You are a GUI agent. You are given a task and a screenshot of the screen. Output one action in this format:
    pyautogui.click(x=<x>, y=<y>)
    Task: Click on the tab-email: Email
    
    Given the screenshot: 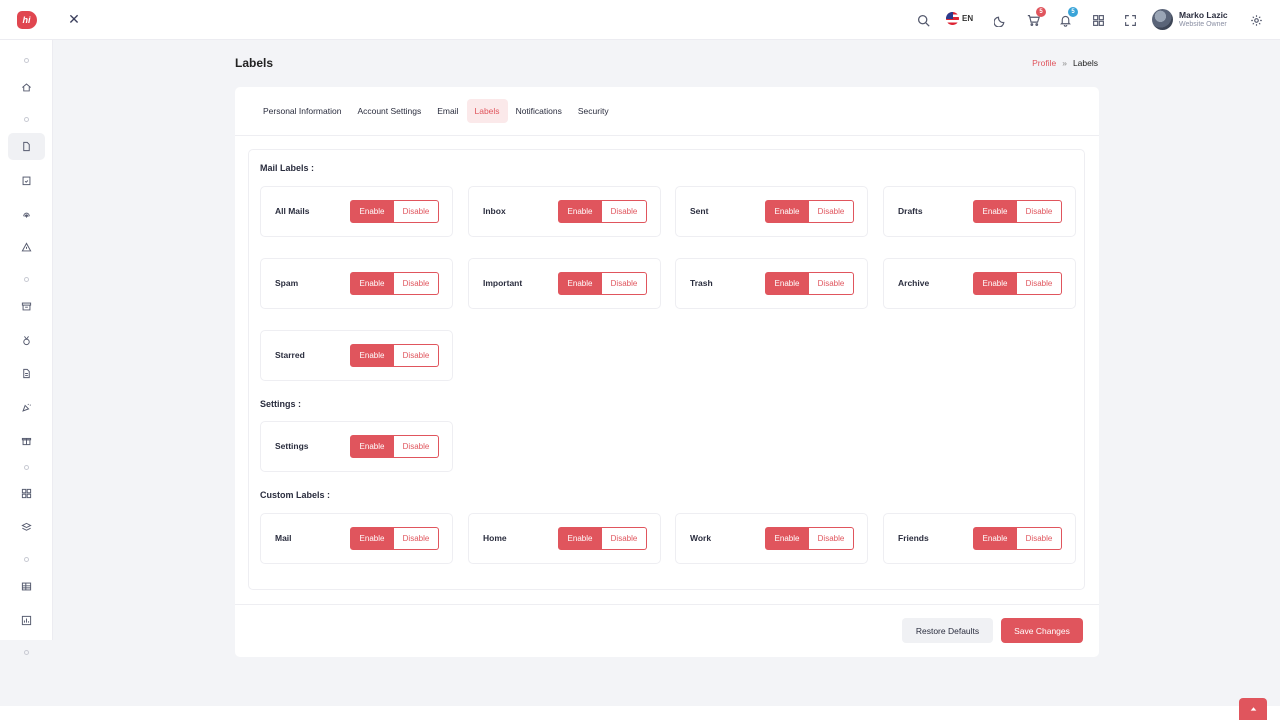 What is the action you would take?
    pyautogui.click(x=447, y=111)
    